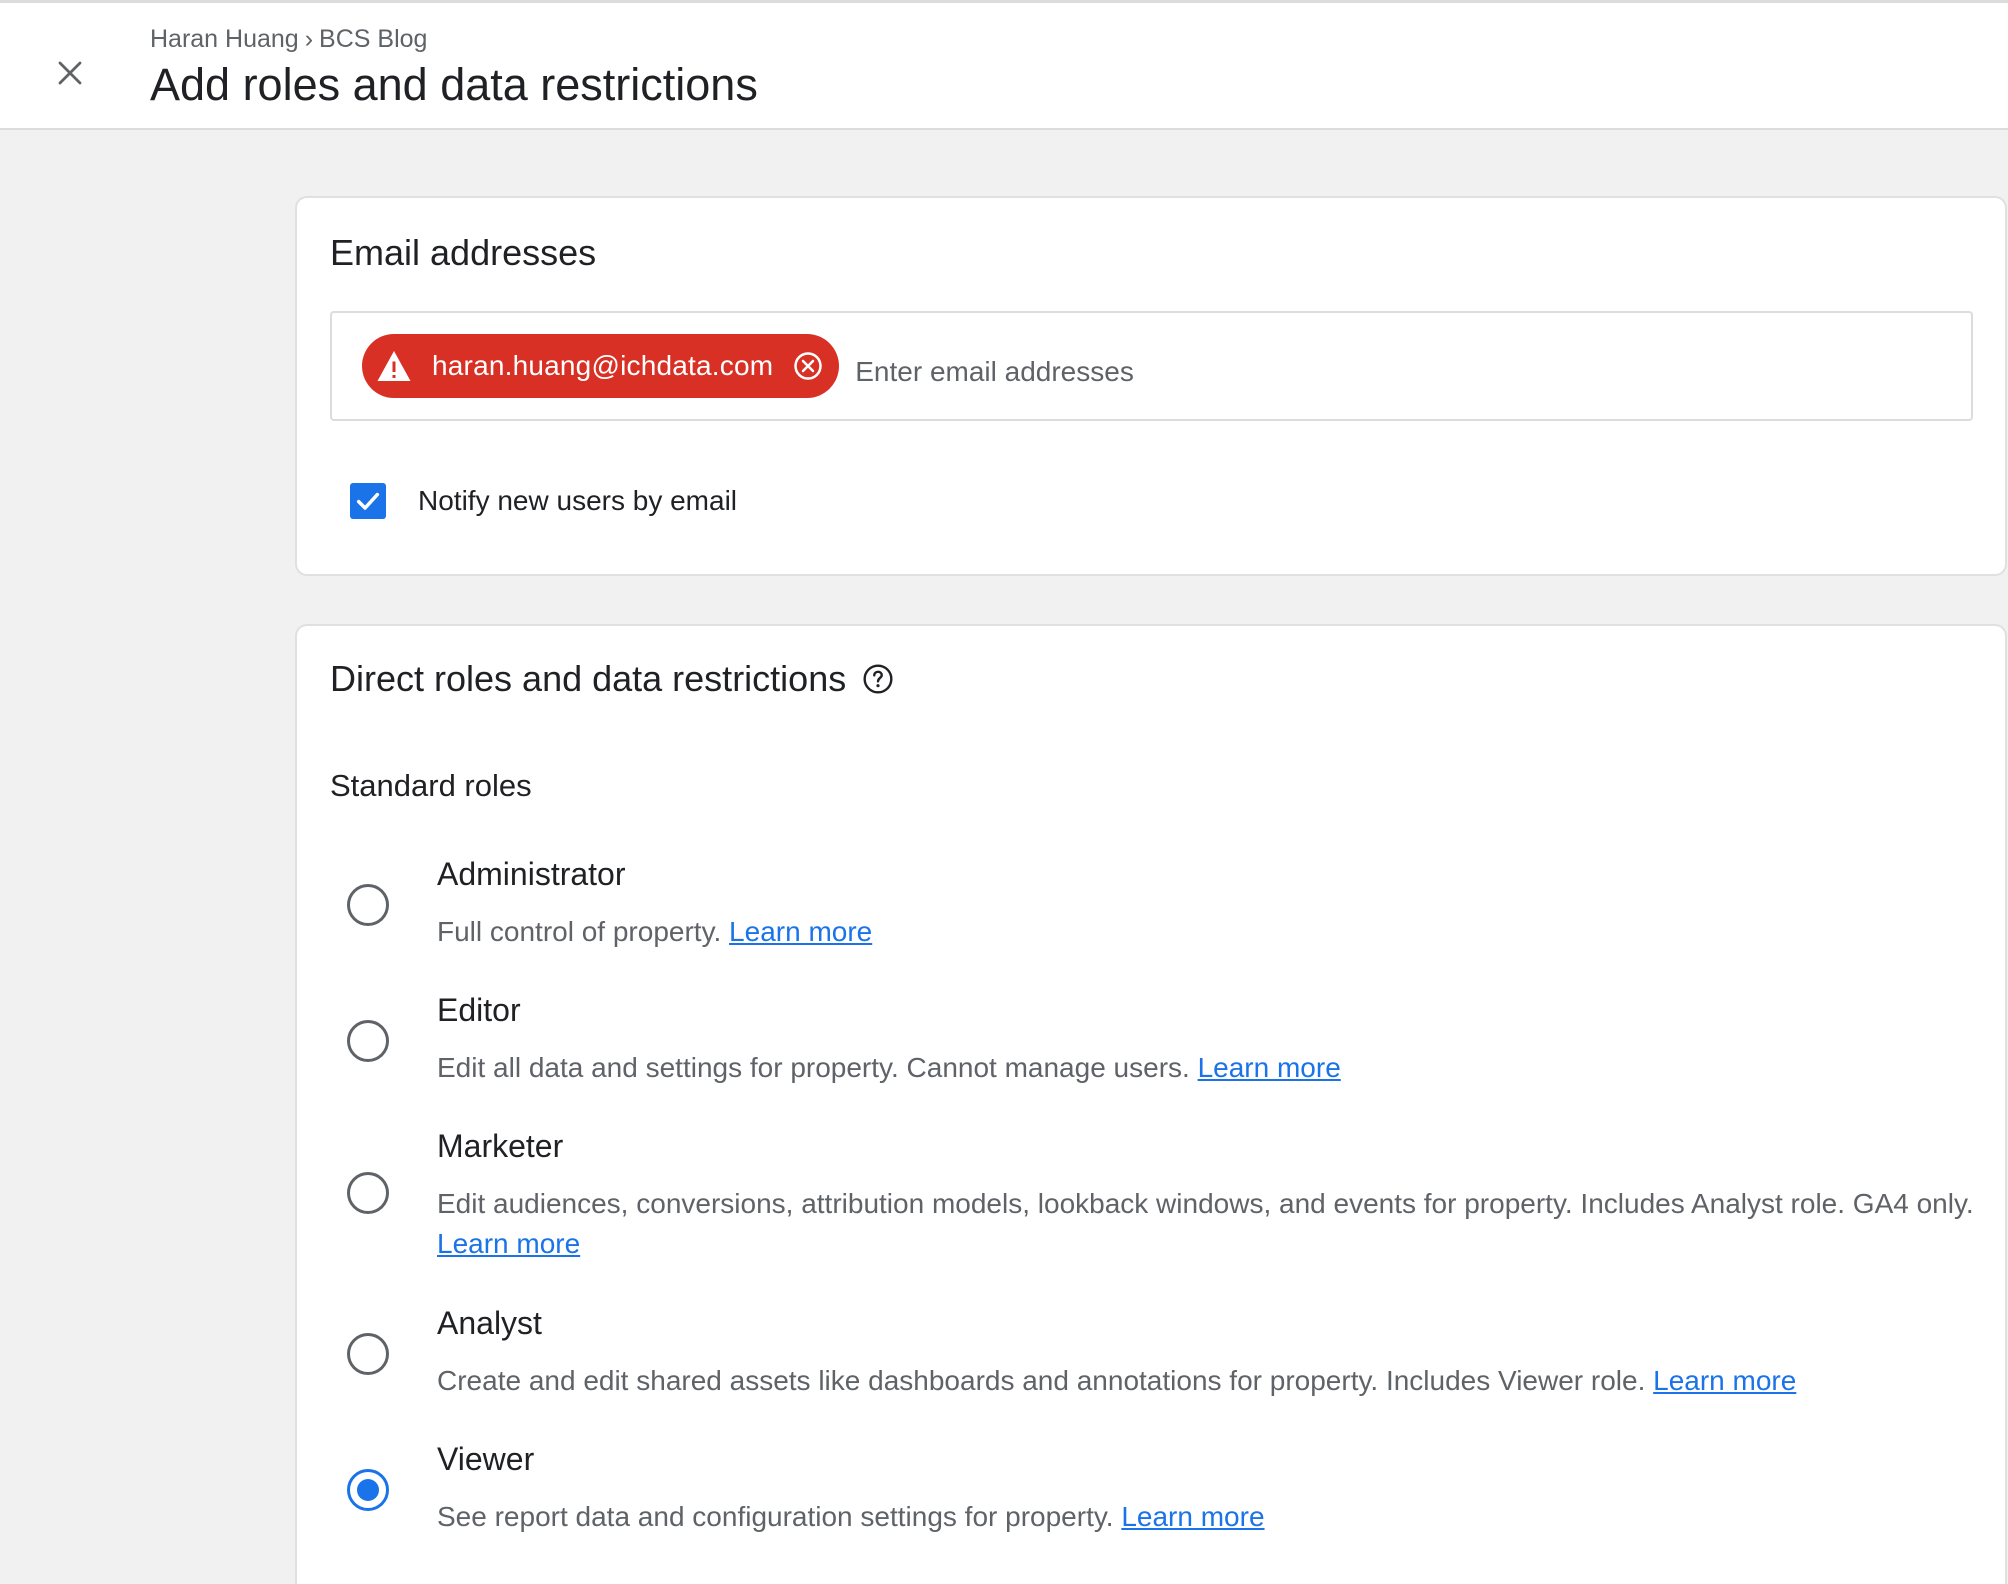 The image size is (2008, 1584). What do you see at coordinates (479, 1010) in the screenshot?
I see `role-name: Editor` at bounding box center [479, 1010].